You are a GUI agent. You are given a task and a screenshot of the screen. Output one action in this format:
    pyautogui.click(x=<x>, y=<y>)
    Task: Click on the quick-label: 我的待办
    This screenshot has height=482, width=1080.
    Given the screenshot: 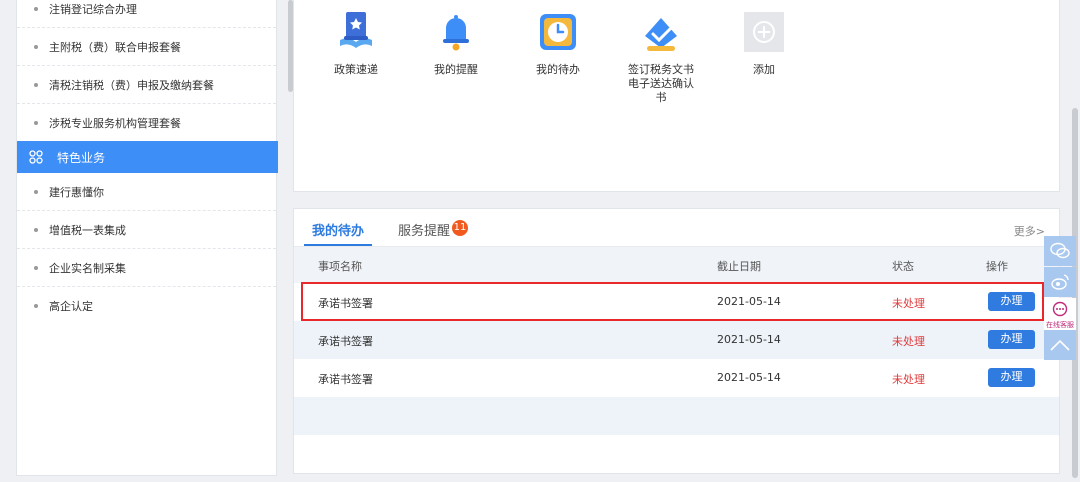 What is the action you would take?
    pyautogui.click(x=558, y=69)
    